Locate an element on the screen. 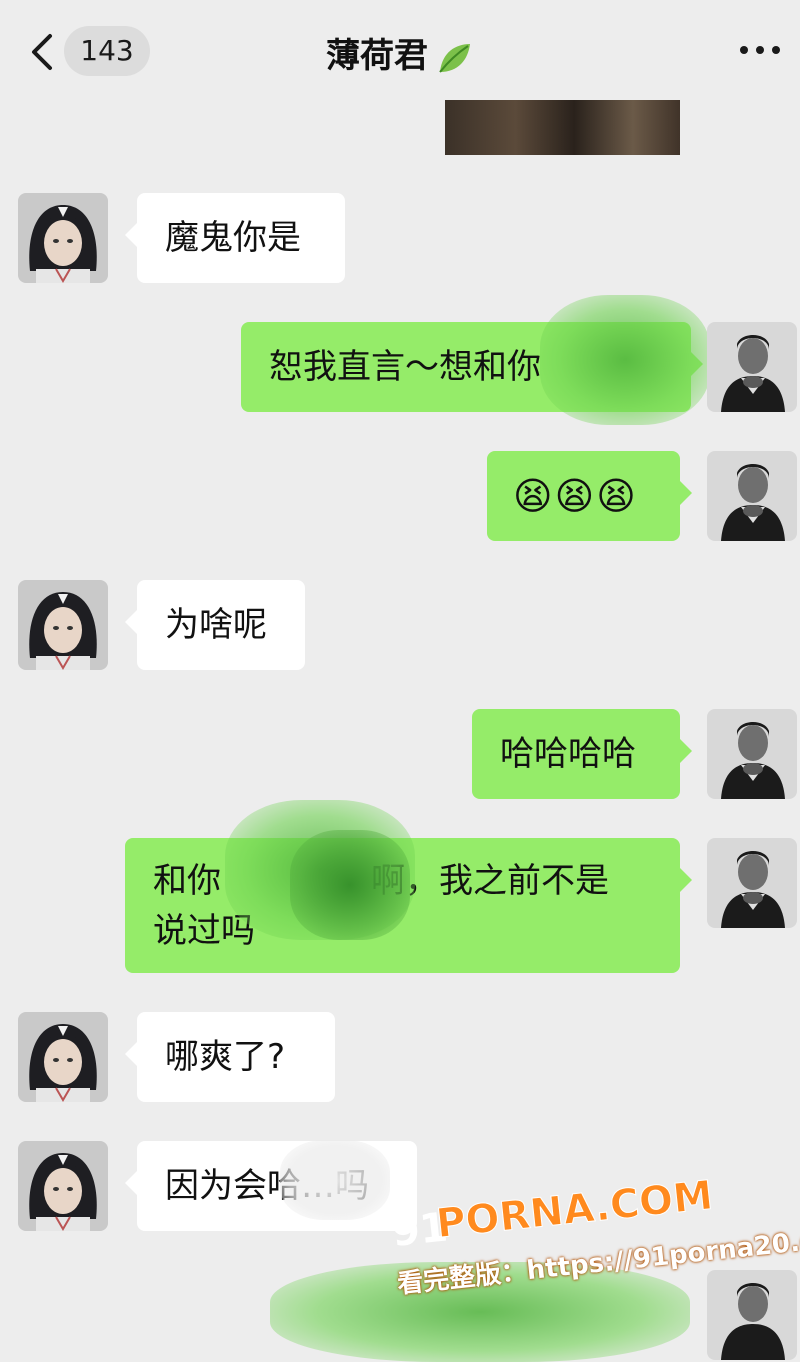  shared-photo is located at coordinates (562, 127).